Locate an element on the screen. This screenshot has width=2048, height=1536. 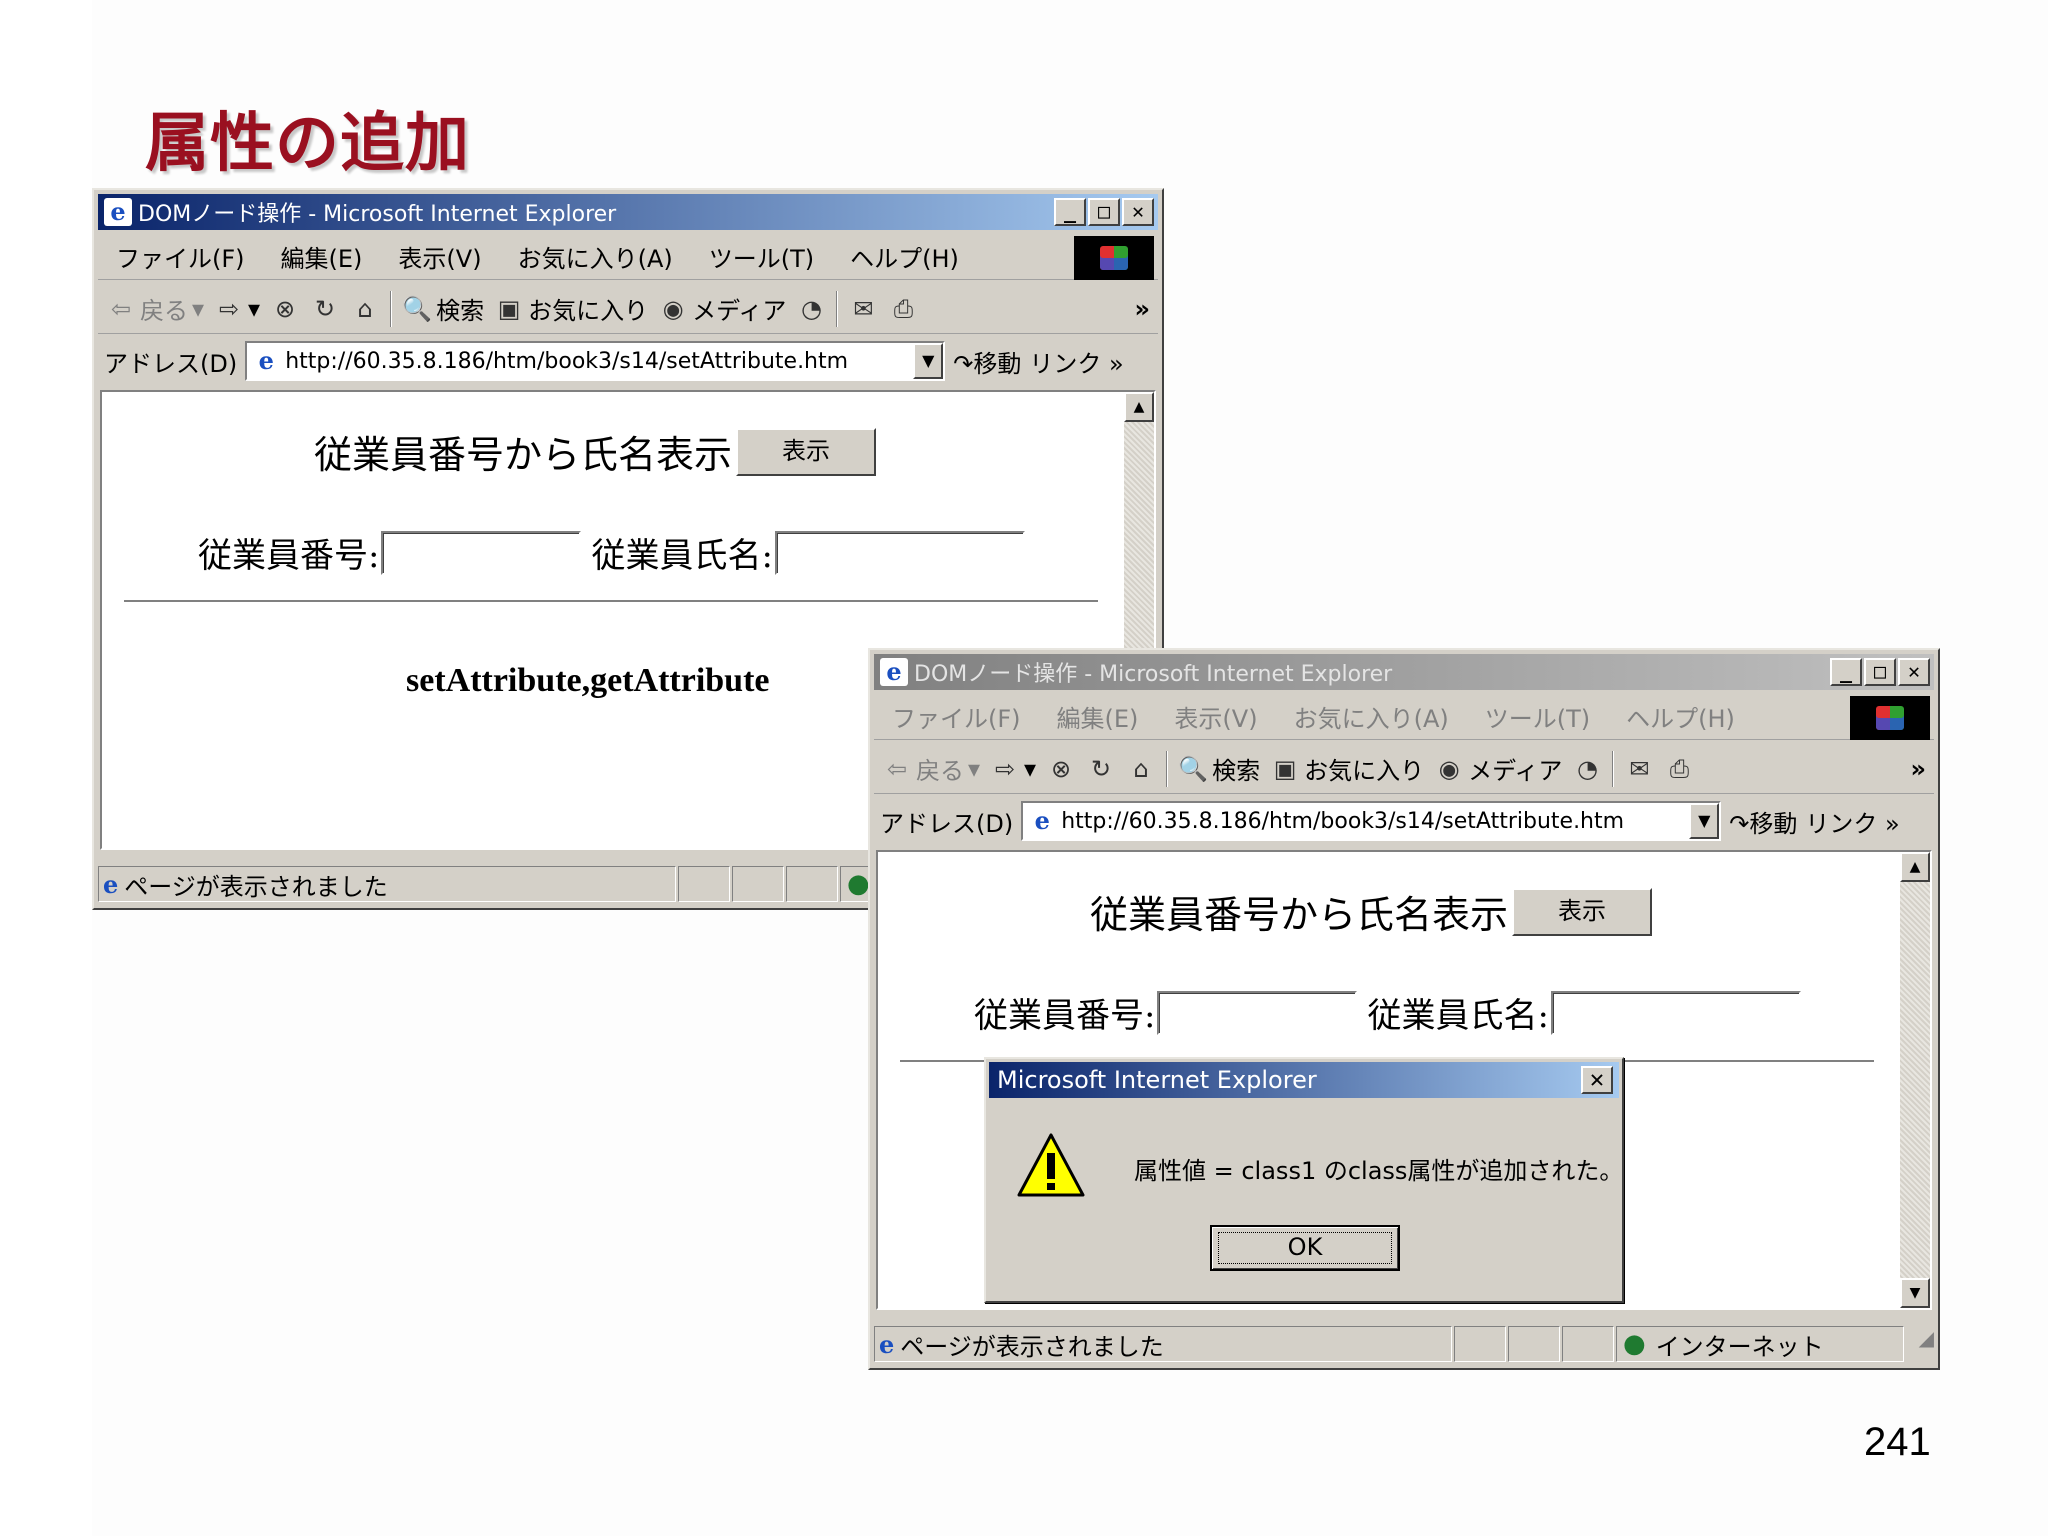
page-number: 241 is located at coordinates (1897, 1442).